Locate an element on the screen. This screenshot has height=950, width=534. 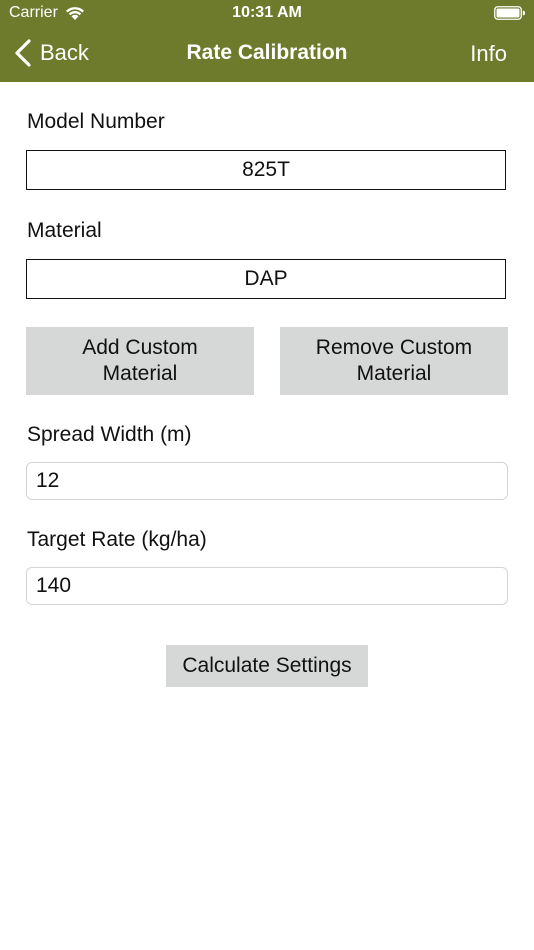
model-number-label: Model Number is located at coordinates (96, 121).